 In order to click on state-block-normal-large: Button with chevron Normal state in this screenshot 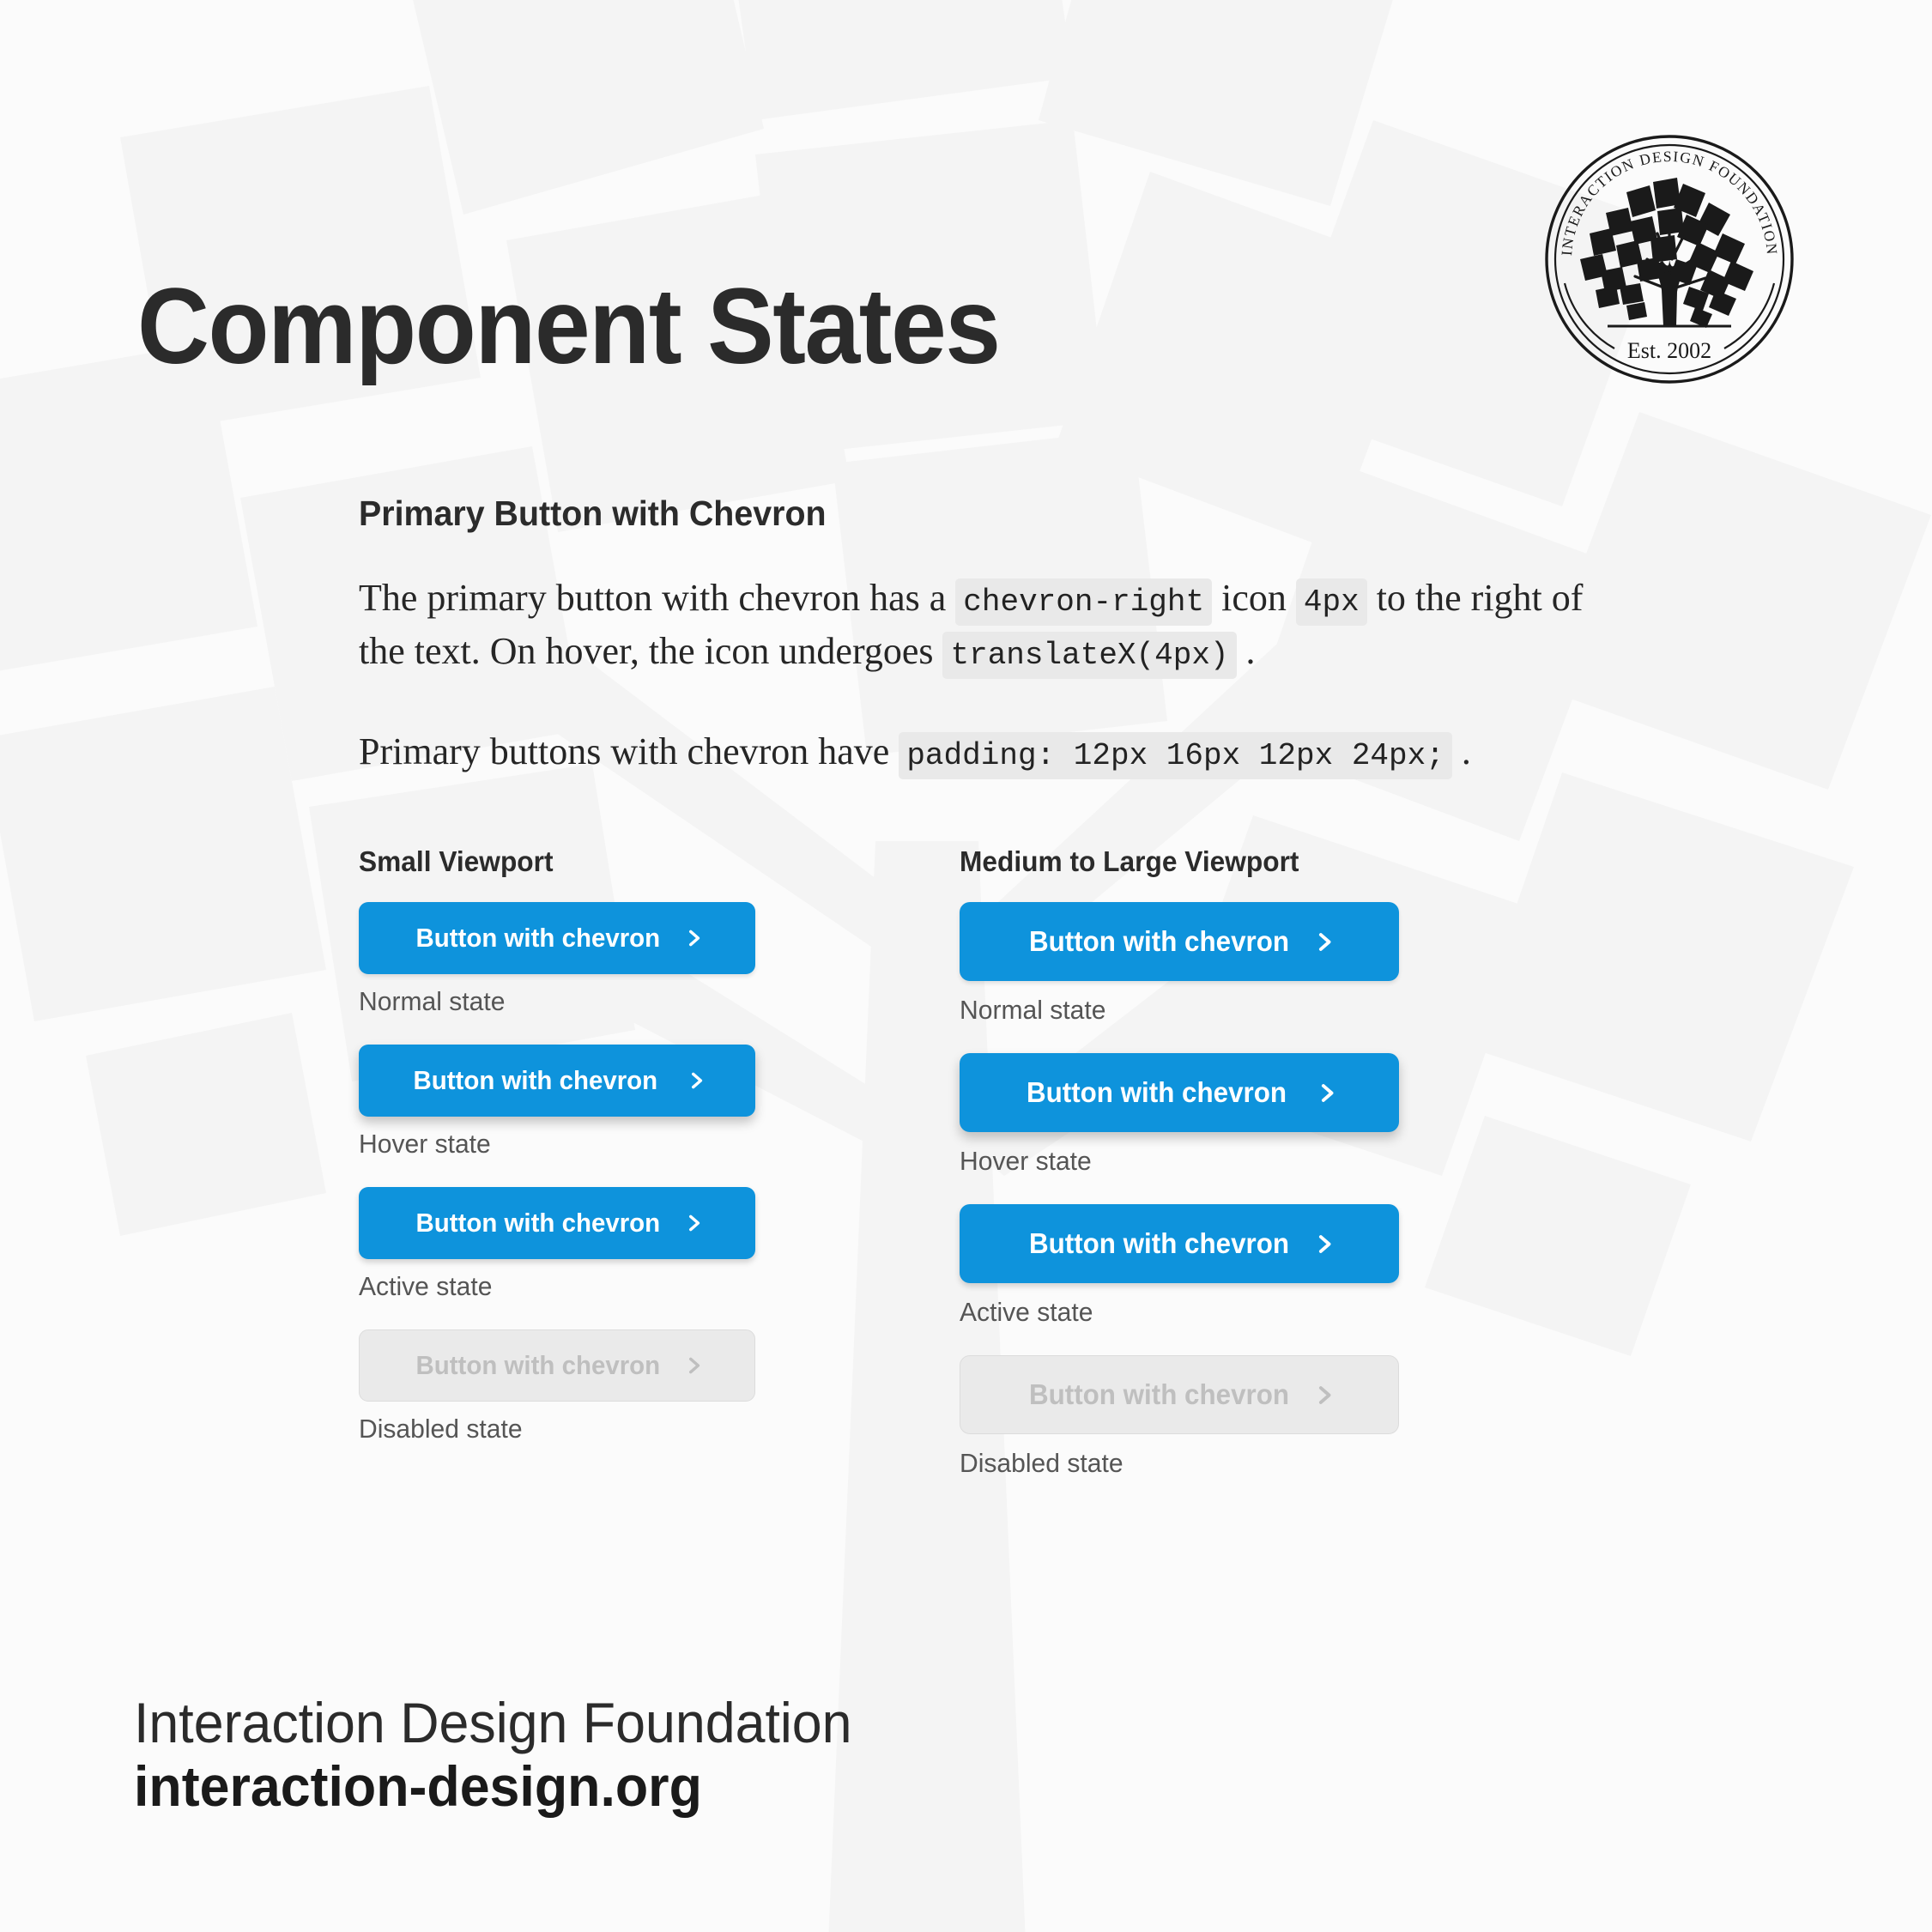, I will do `click(1226, 964)`.